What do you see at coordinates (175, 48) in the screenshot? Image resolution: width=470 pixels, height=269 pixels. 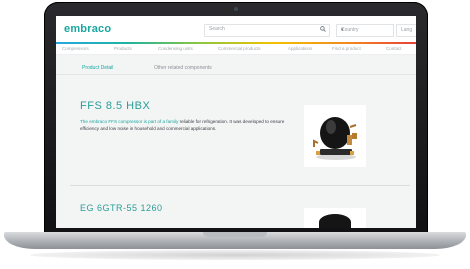 I see `nav-item: Condensing units` at bounding box center [175, 48].